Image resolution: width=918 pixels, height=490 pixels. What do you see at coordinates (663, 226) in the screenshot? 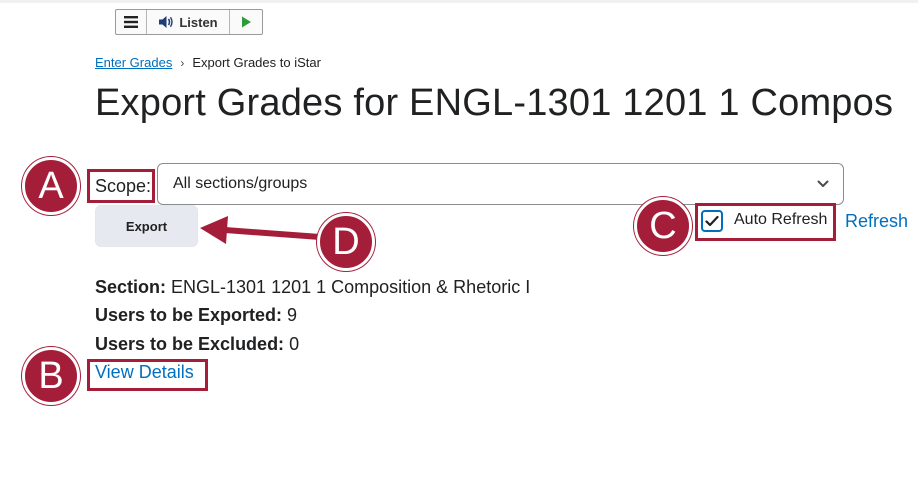
I see `callout-badge-c: C` at bounding box center [663, 226].